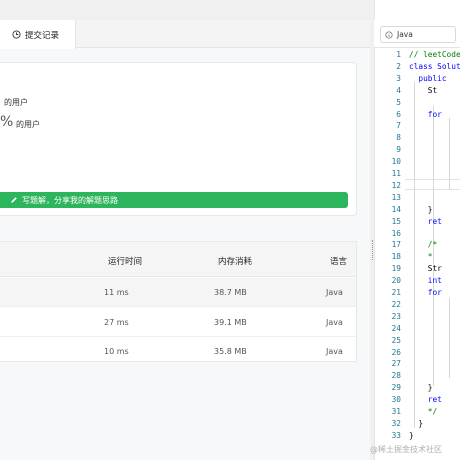  I want to click on memory-beat-text: 的用户, so click(28, 124).